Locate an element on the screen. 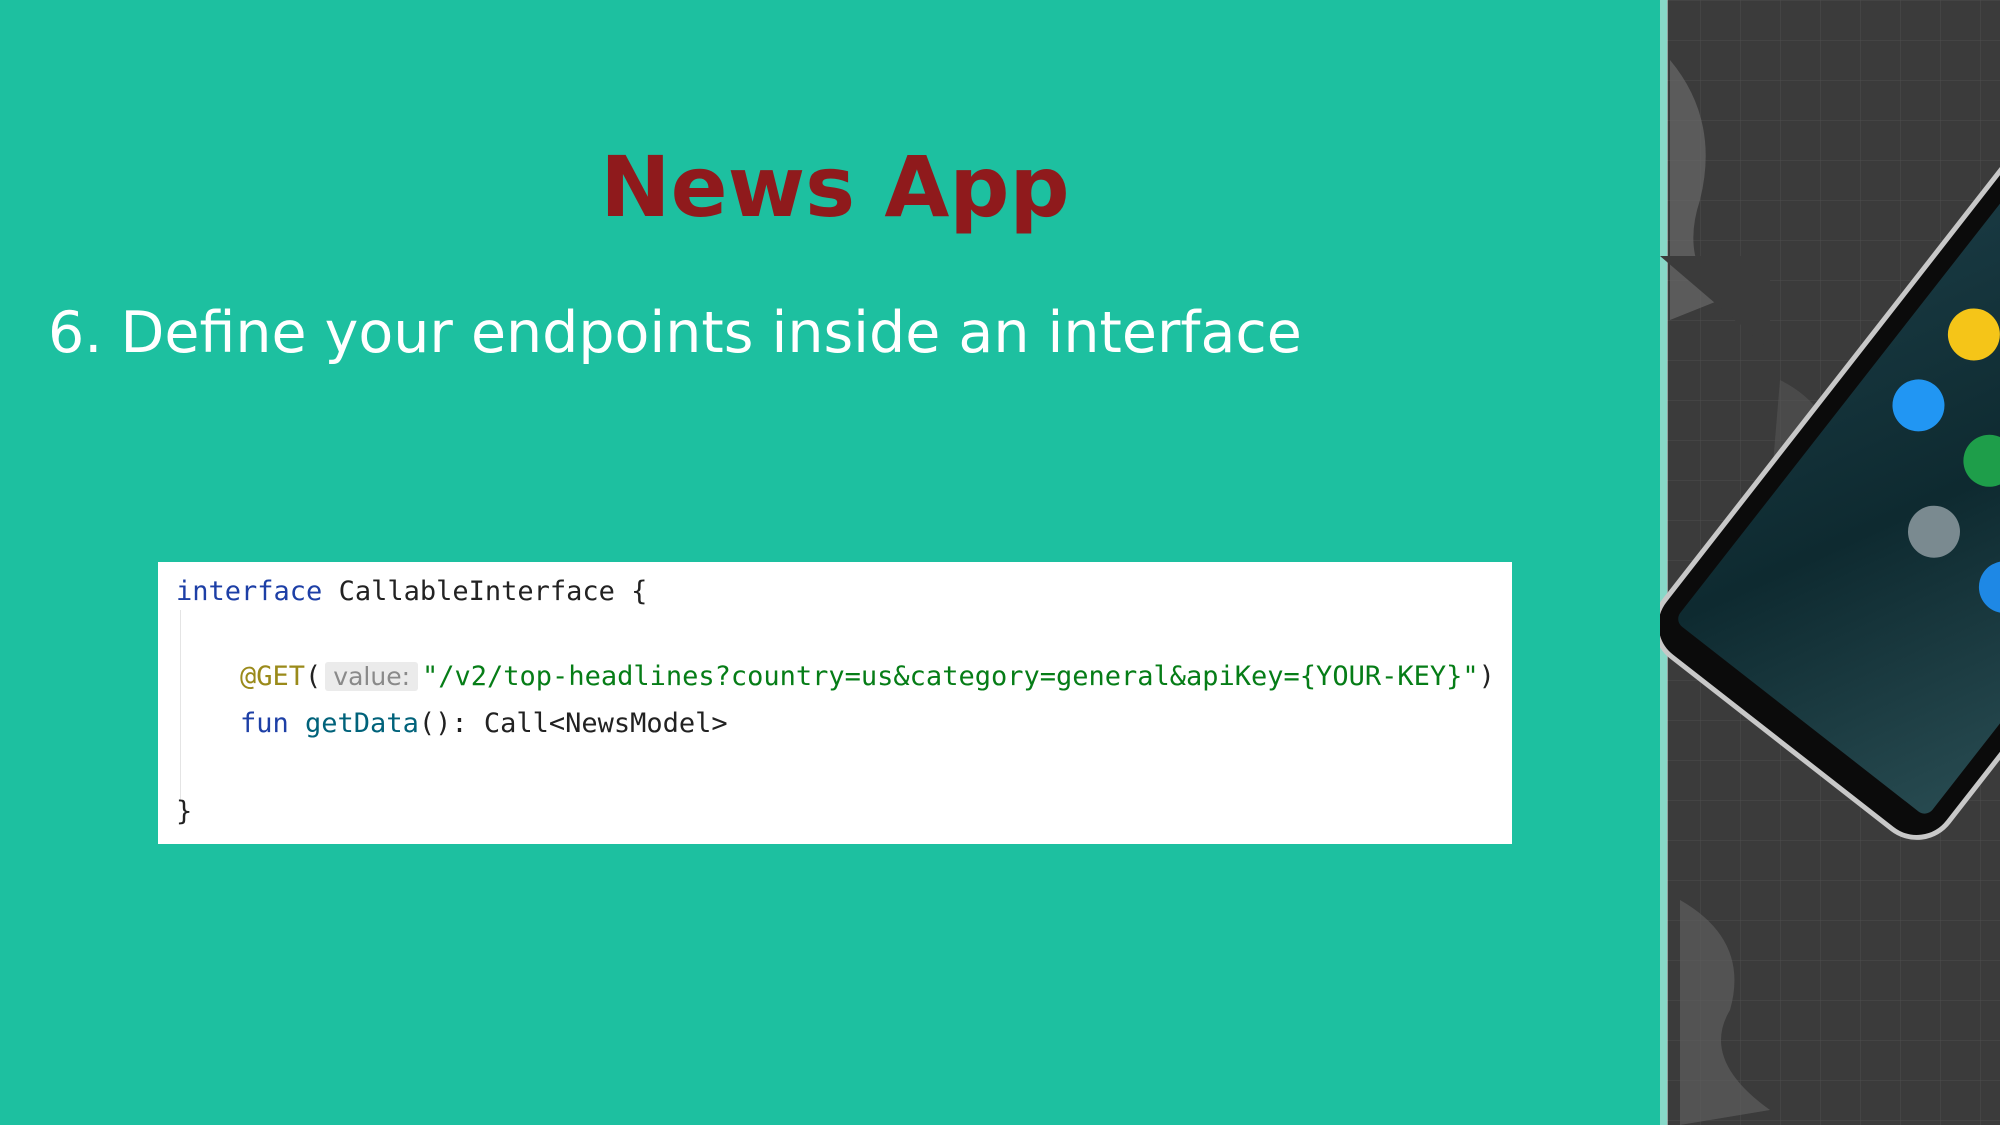 Image resolution: width=2000 pixels, height=1125 pixels. function-signature: (): Call<NewsModel> is located at coordinates (573, 723).